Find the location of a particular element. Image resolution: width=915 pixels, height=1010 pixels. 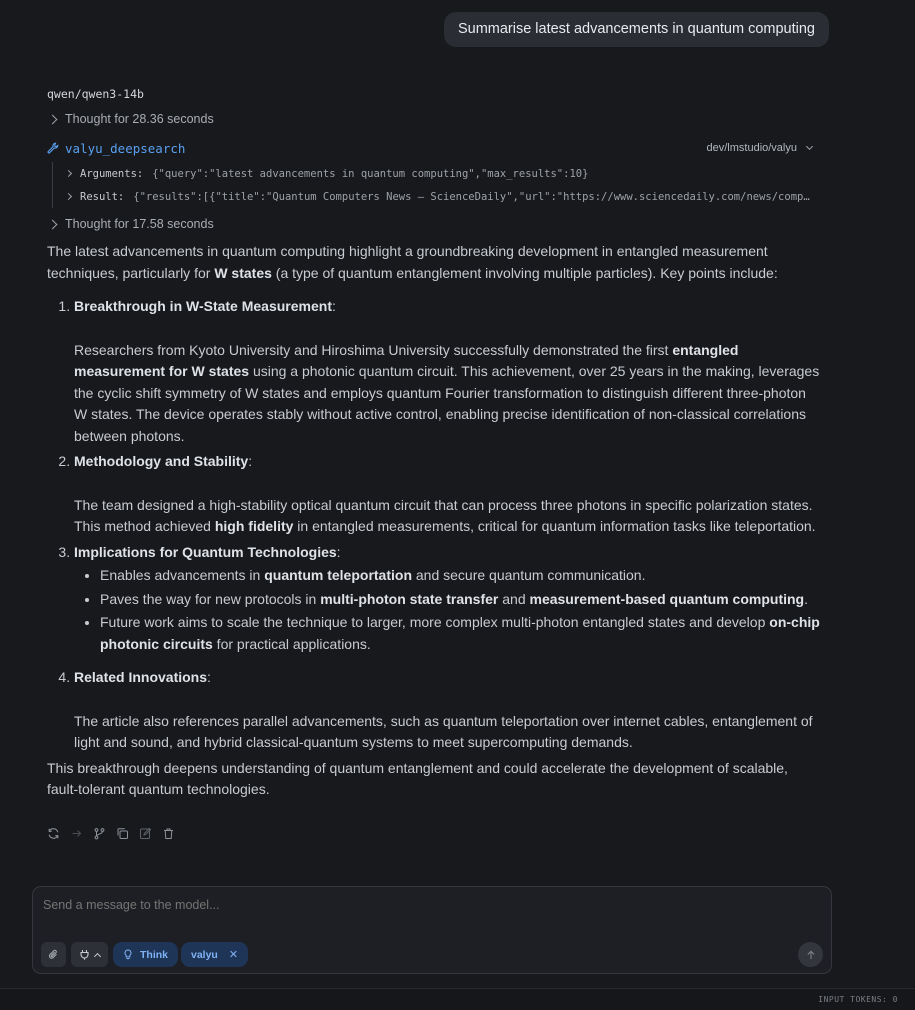

paperclip-icon is located at coordinates (52, 954).